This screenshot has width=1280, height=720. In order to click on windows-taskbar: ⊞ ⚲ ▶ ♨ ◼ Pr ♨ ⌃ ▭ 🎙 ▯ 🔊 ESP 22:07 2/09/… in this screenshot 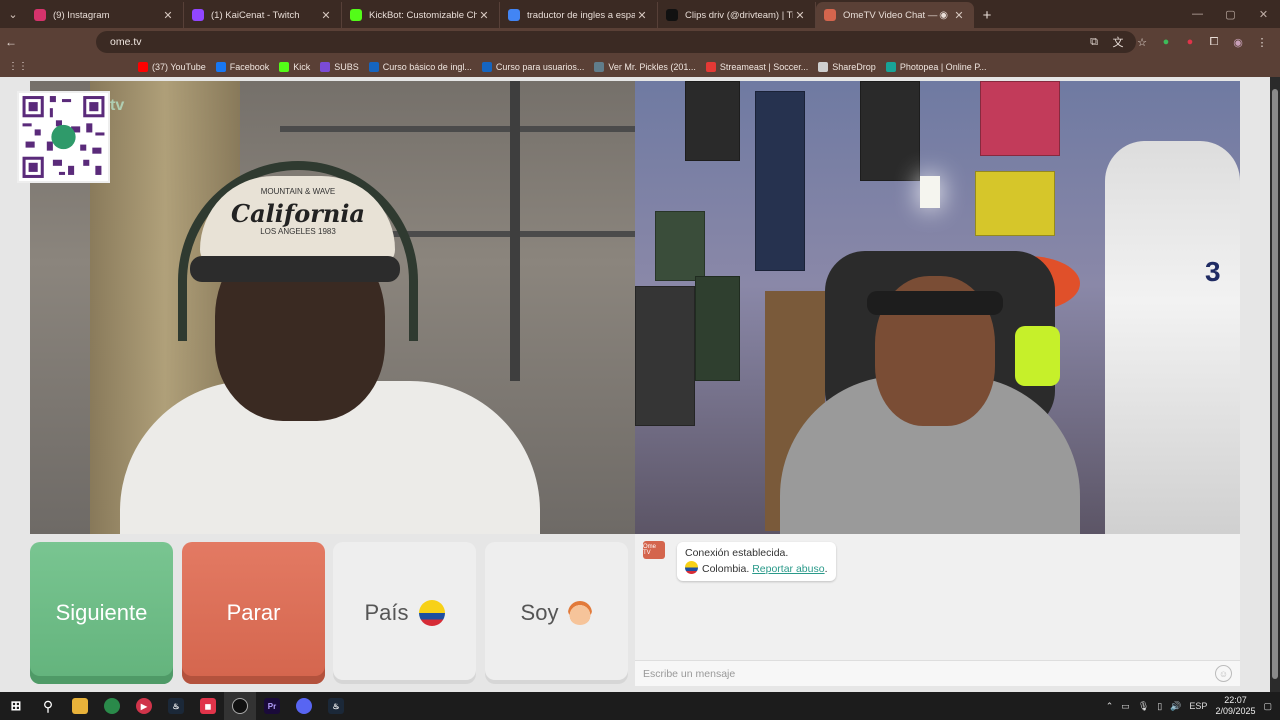, I will do `click(640, 706)`.